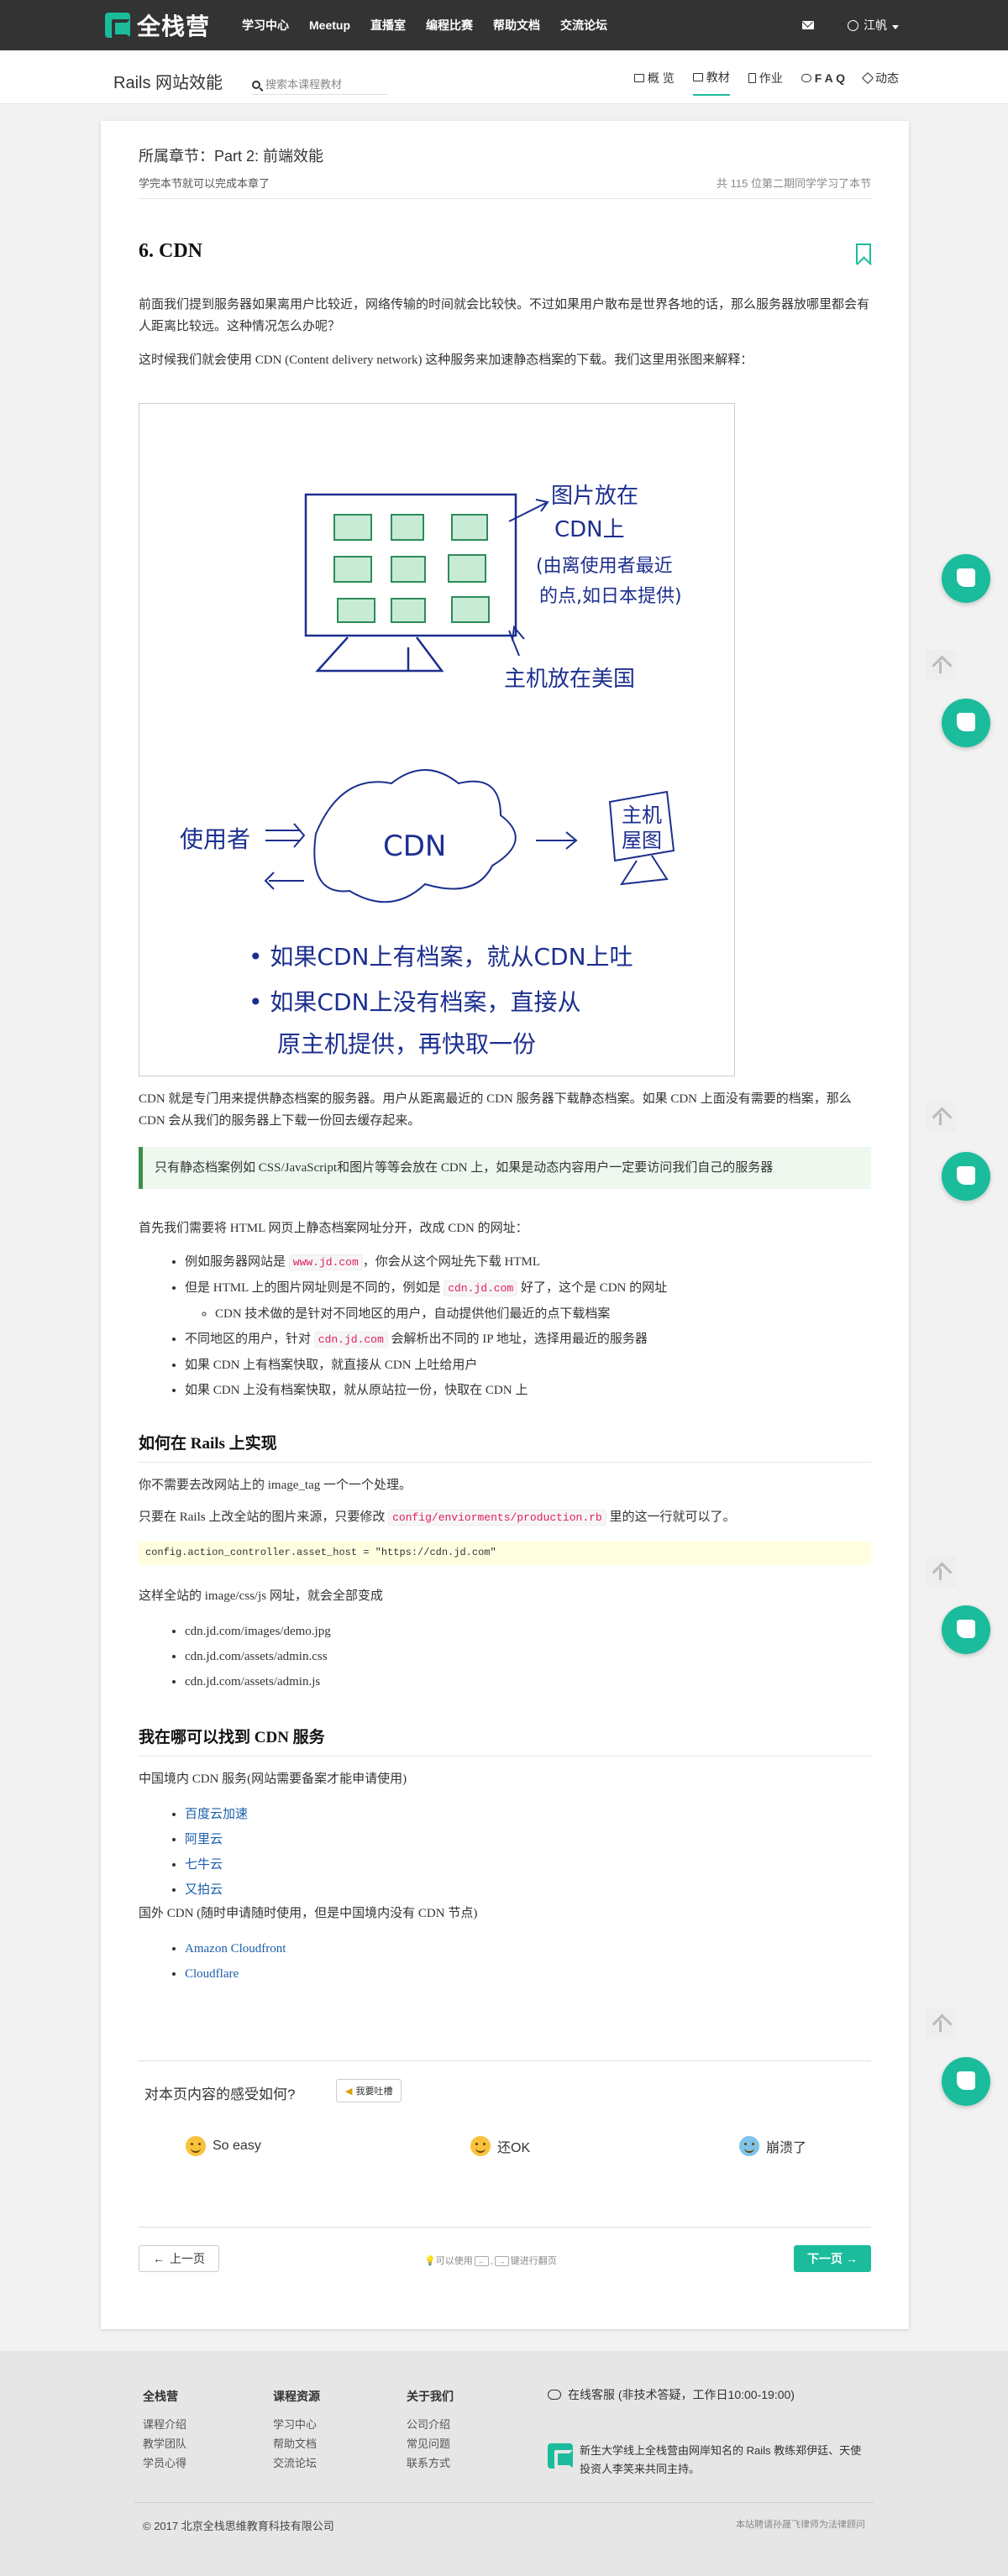 The image size is (1008, 2576). I want to click on copyright: © 2017 北京全栈思维教育科技有限公司, so click(238, 2526).